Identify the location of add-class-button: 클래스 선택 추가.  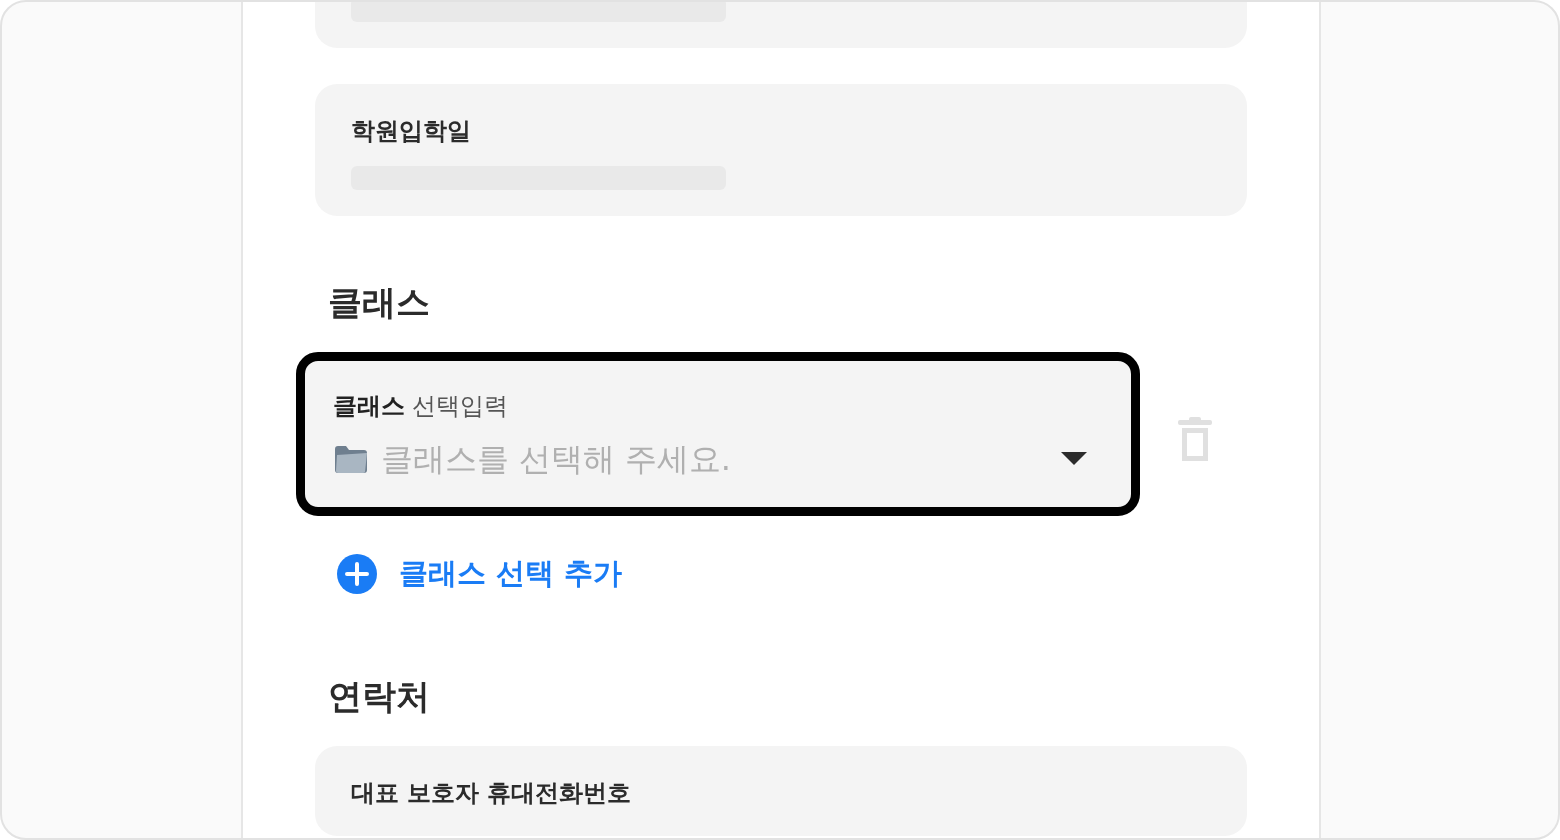
(479, 574).